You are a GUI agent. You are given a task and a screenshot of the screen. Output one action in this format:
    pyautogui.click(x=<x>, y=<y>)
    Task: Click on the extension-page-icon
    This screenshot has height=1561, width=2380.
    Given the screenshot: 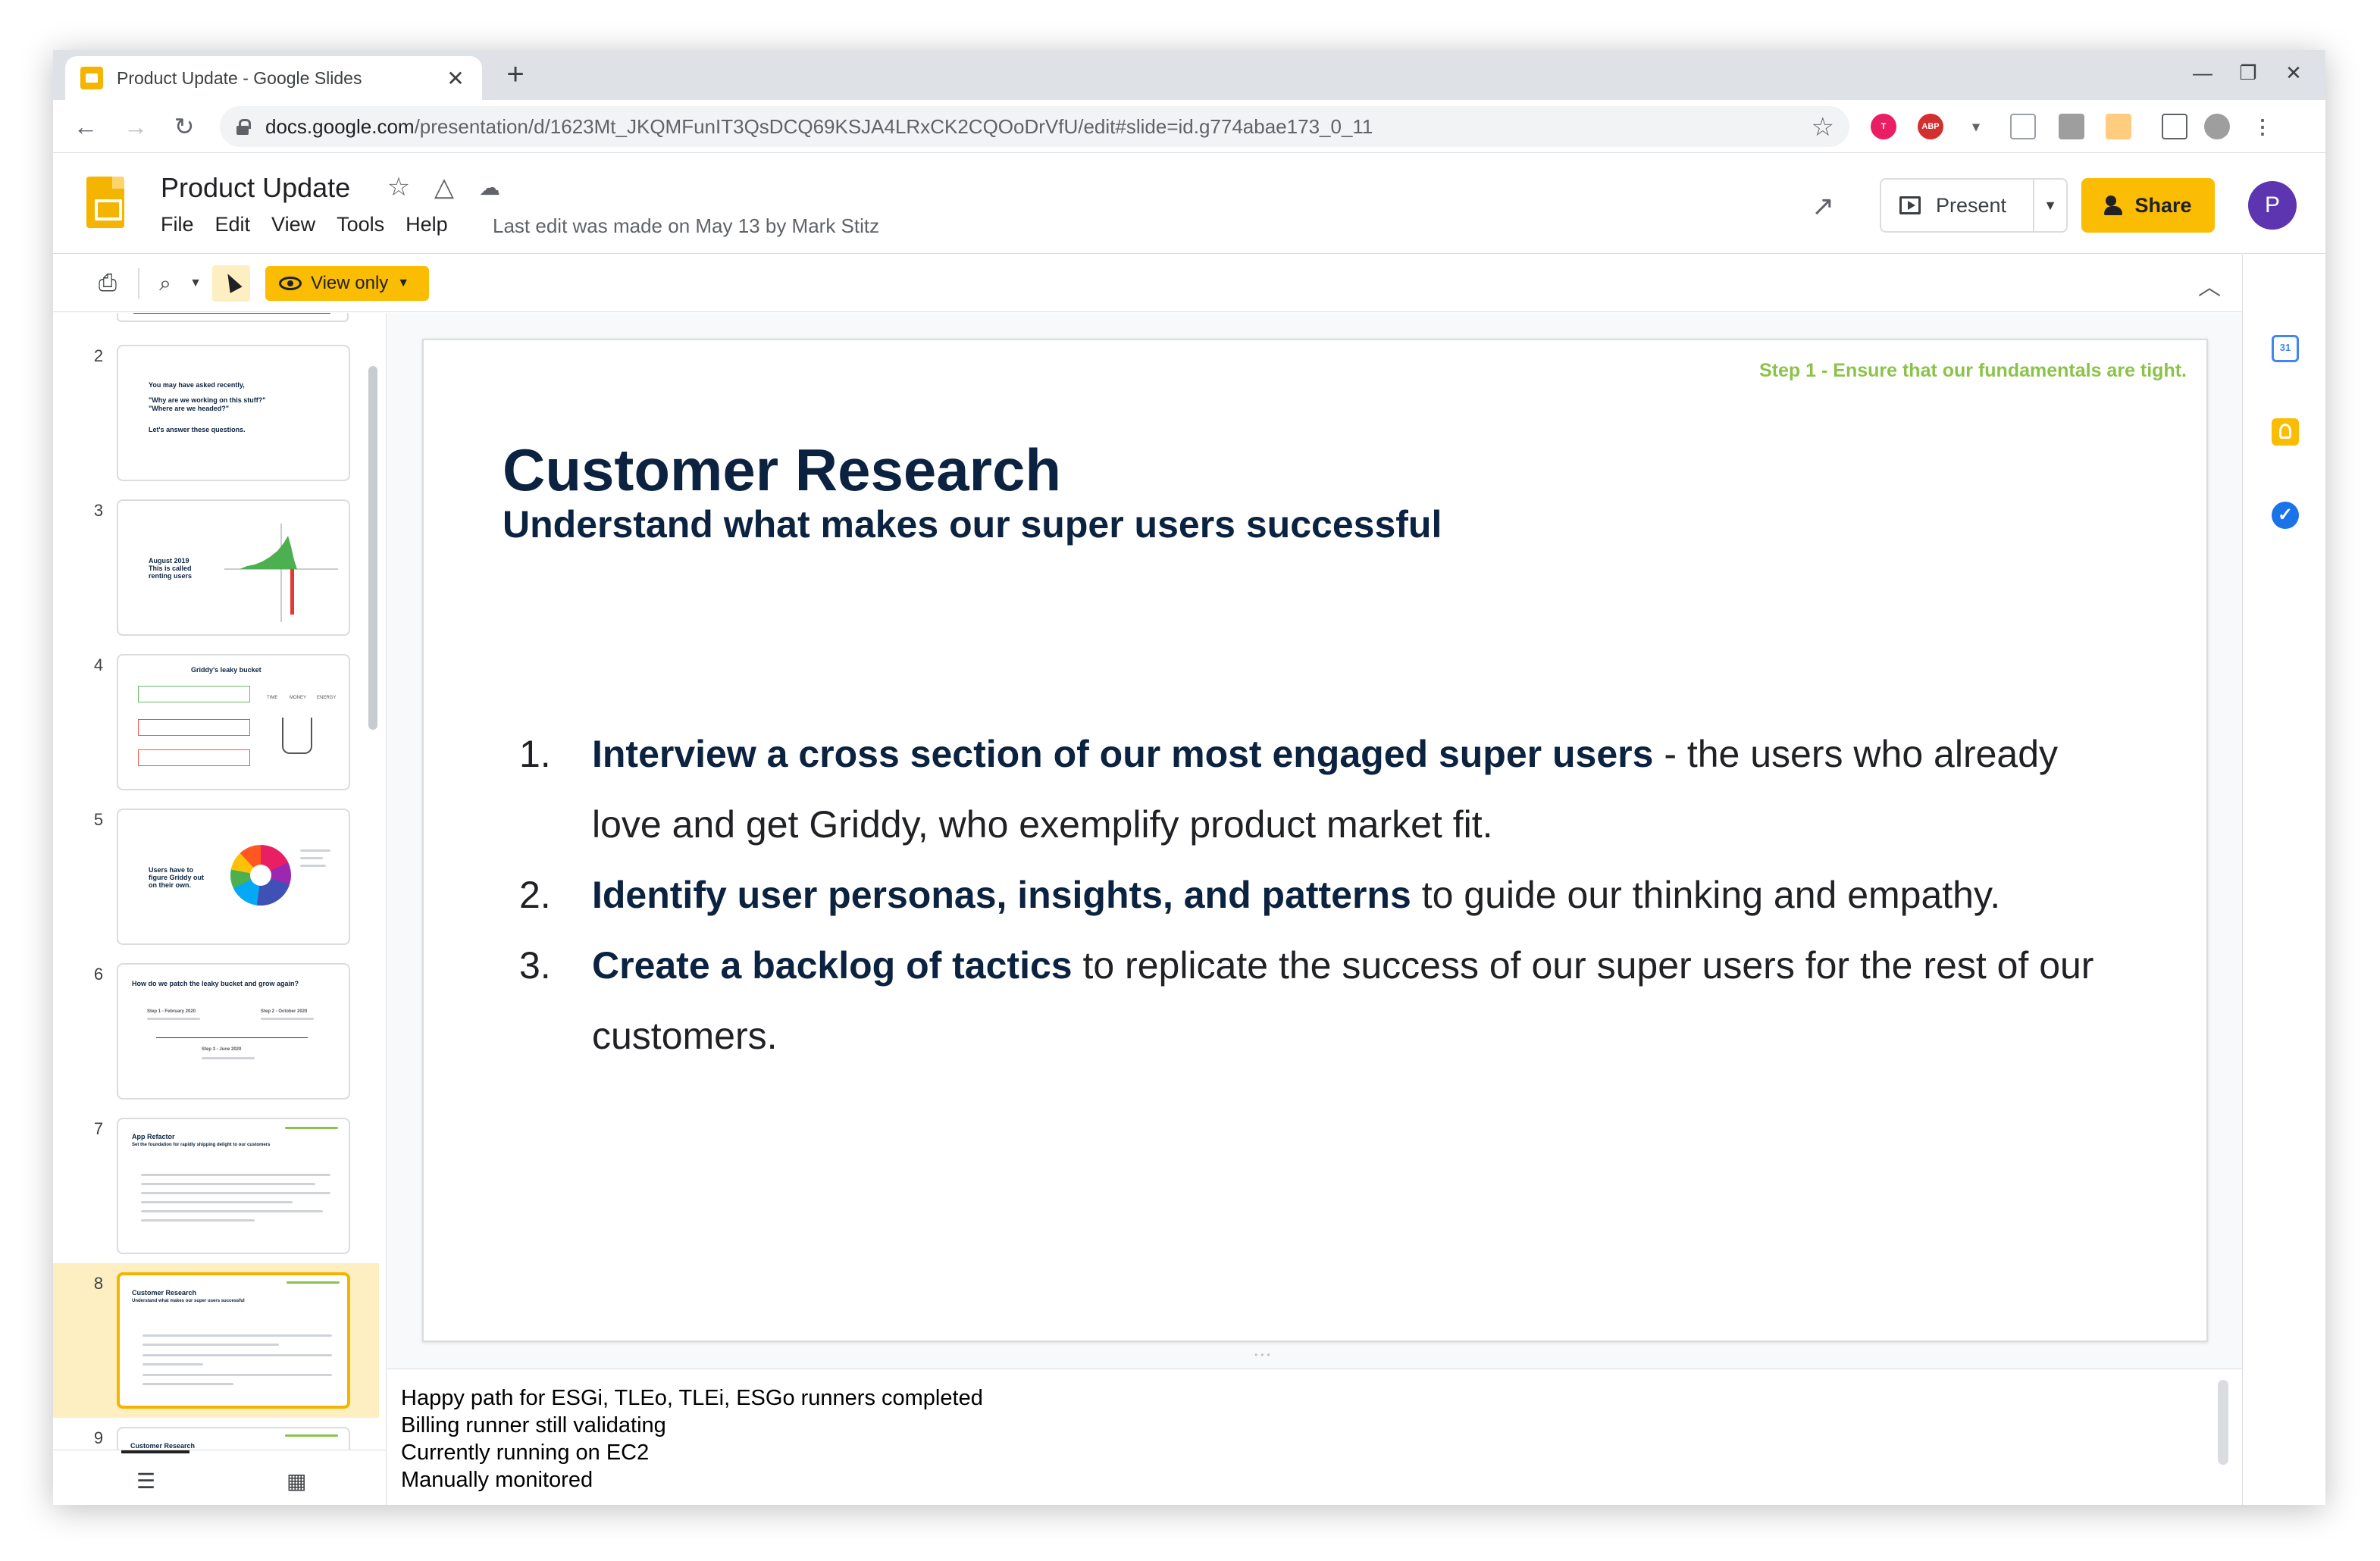 What is the action you would take?
    pyautogui.click(x=2023, y=127)
    